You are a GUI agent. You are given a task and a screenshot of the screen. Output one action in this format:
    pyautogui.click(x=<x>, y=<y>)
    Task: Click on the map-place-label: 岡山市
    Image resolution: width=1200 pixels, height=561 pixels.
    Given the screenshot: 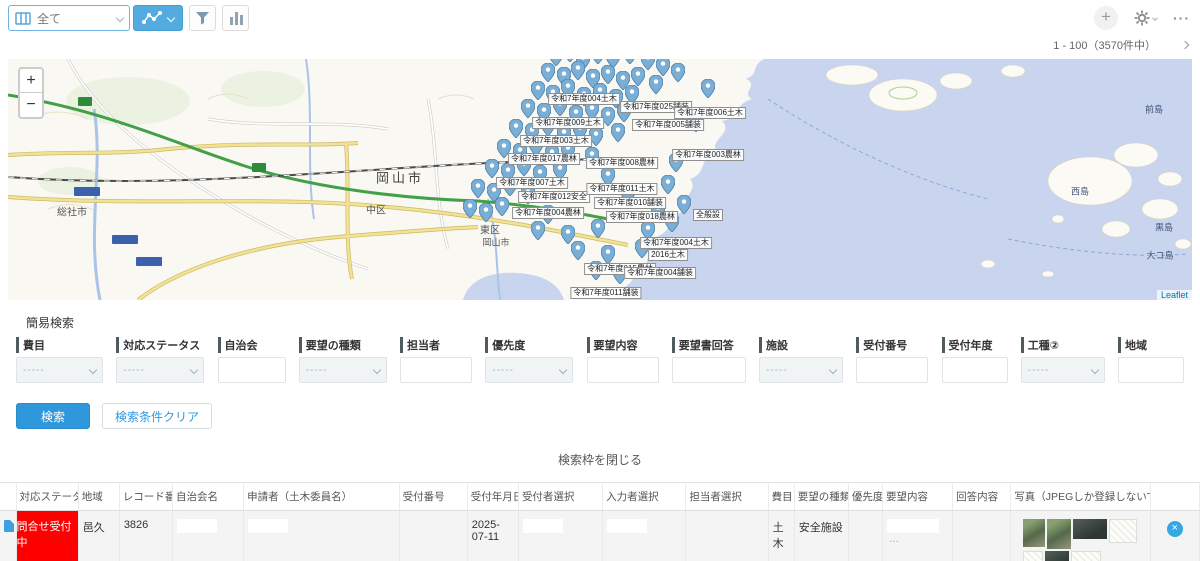 What is the action you would take?
    pyautogui.click(x=400, y=178)
    